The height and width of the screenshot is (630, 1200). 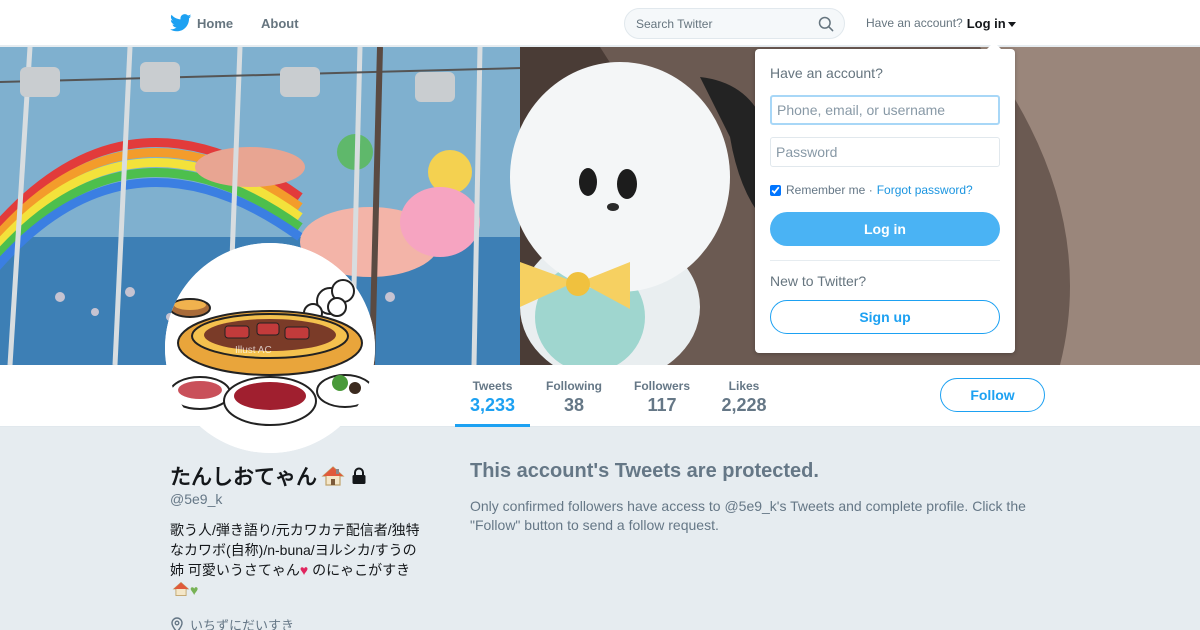 I want to click on stat-tweets: Tweets 3,233, so click(x=492, y=396).